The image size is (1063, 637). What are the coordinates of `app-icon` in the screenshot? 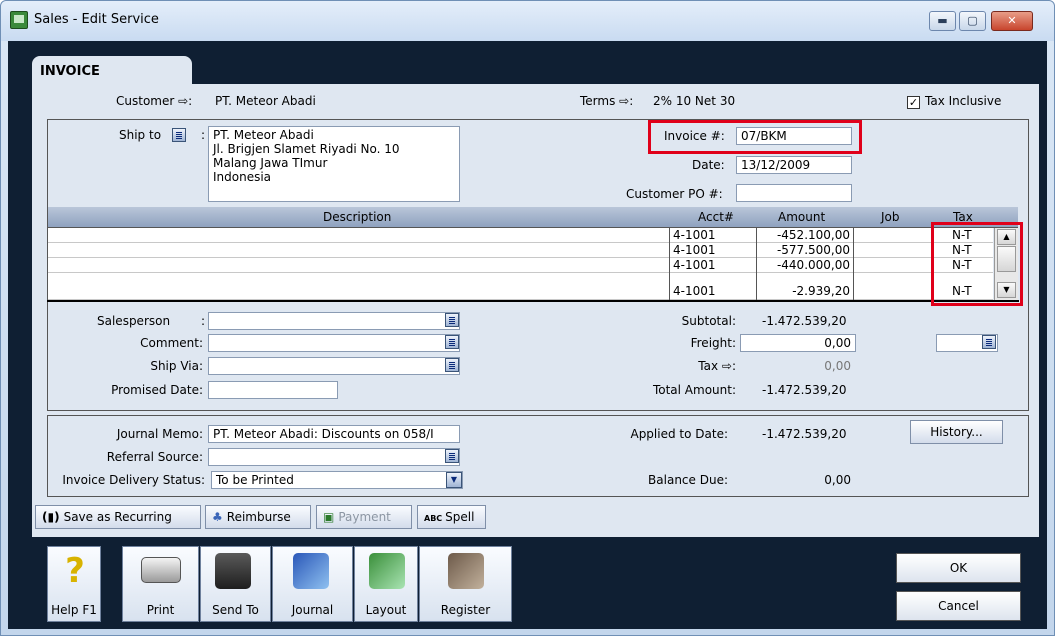 It's located at (19, 20).